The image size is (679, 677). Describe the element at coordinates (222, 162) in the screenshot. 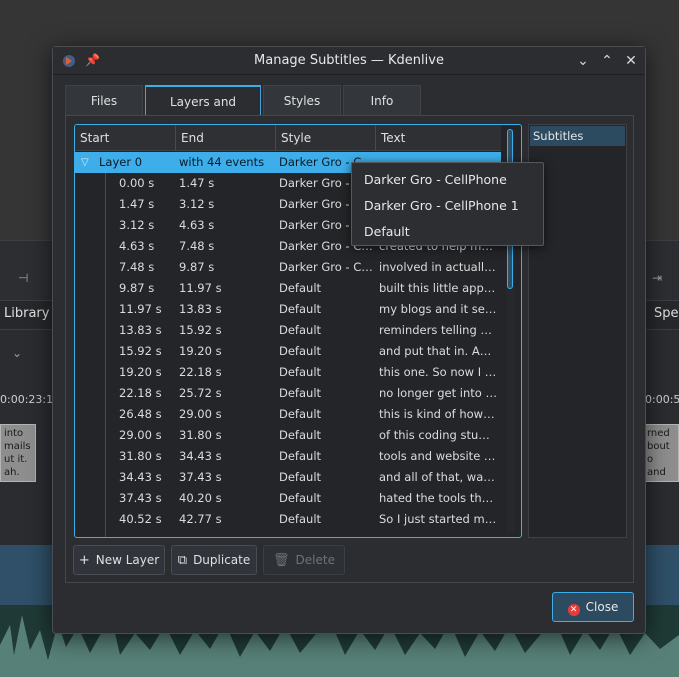

I see `layer-events: with 44 events` at that location.